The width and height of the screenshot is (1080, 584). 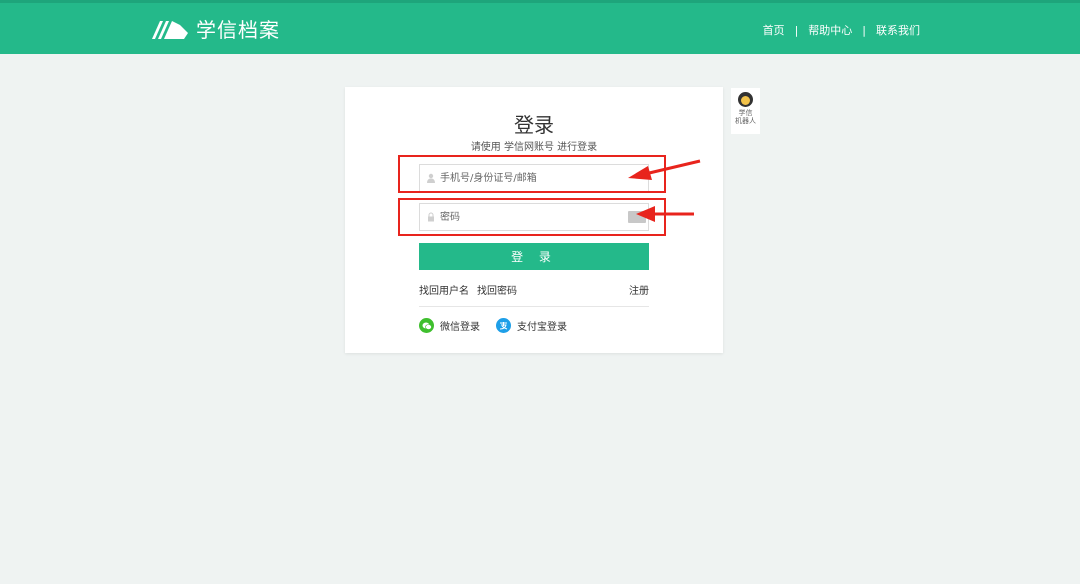 I want to click on user-icon, so click(x=431, y=178).